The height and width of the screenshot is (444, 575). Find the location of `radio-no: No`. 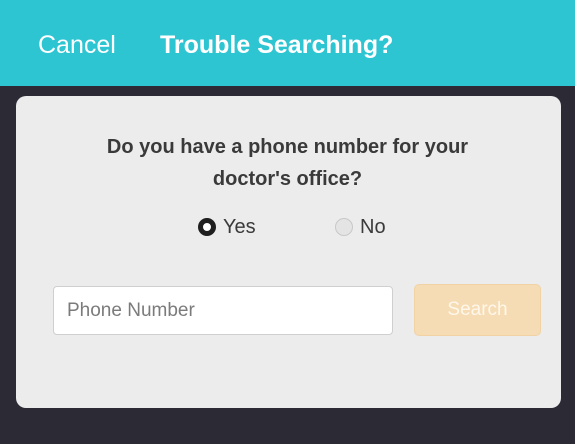

radio-no: No is located at coordinates (360, 227).